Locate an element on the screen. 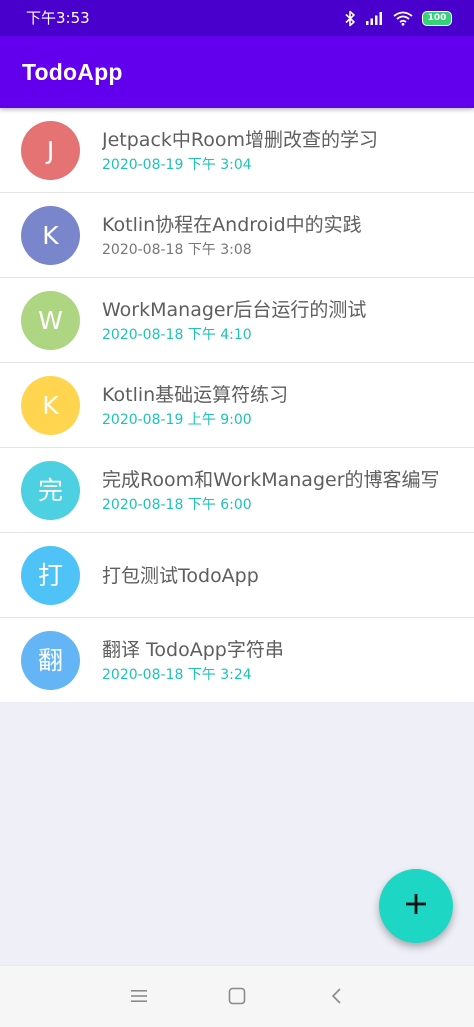 Image resolution: width=474 pixels, height=1027 pixels. app-title: TodoApp is located at coordinates (72, 72).